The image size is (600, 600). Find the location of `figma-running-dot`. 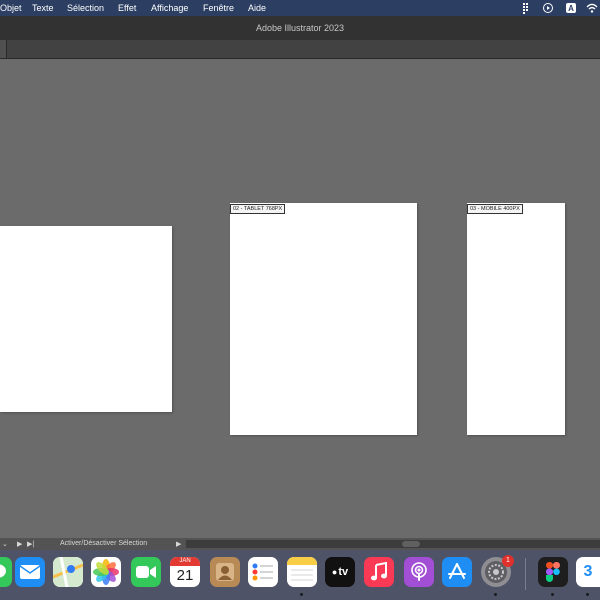

figma-running-dot is located at coordinates (552, 594).